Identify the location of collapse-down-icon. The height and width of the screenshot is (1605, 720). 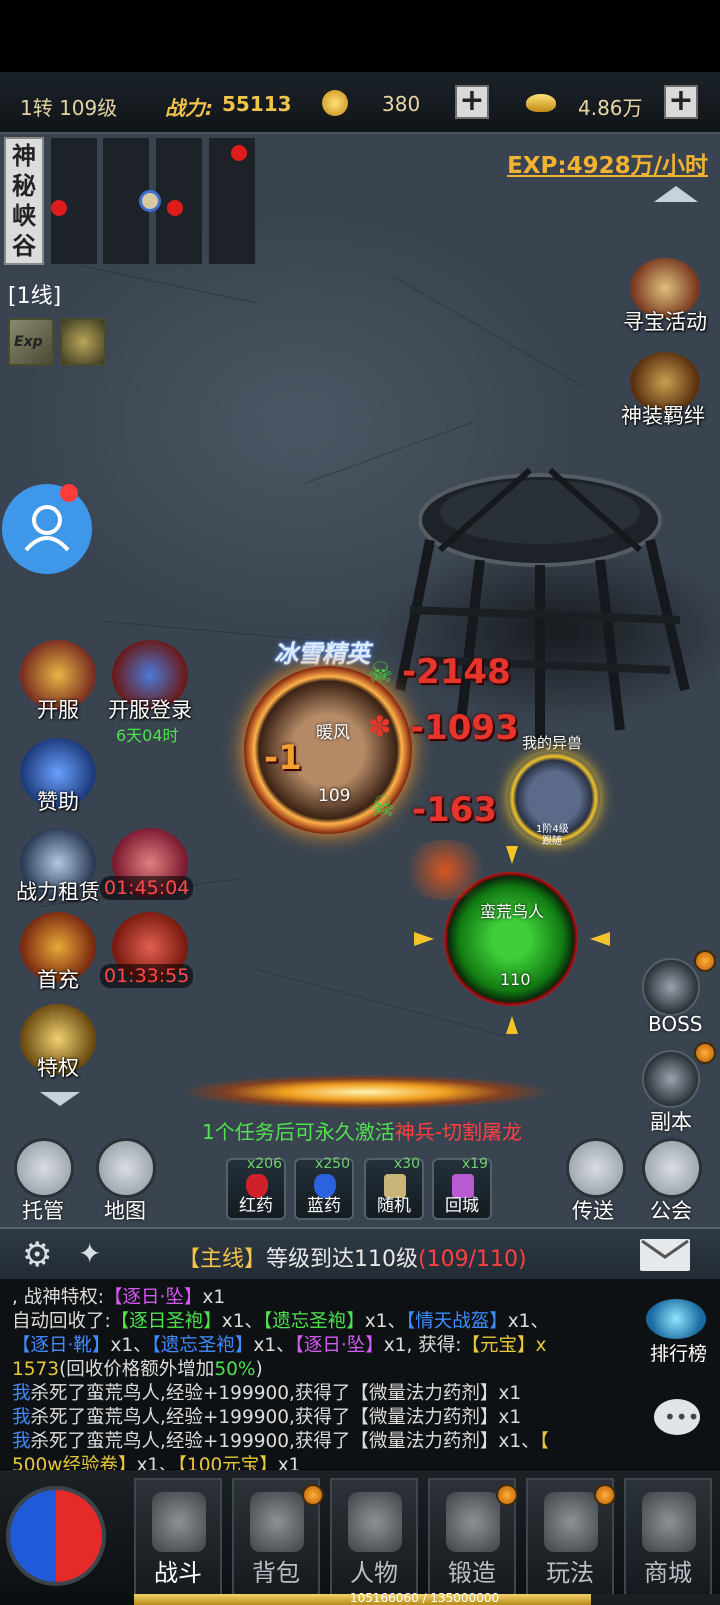
(60, 1099).